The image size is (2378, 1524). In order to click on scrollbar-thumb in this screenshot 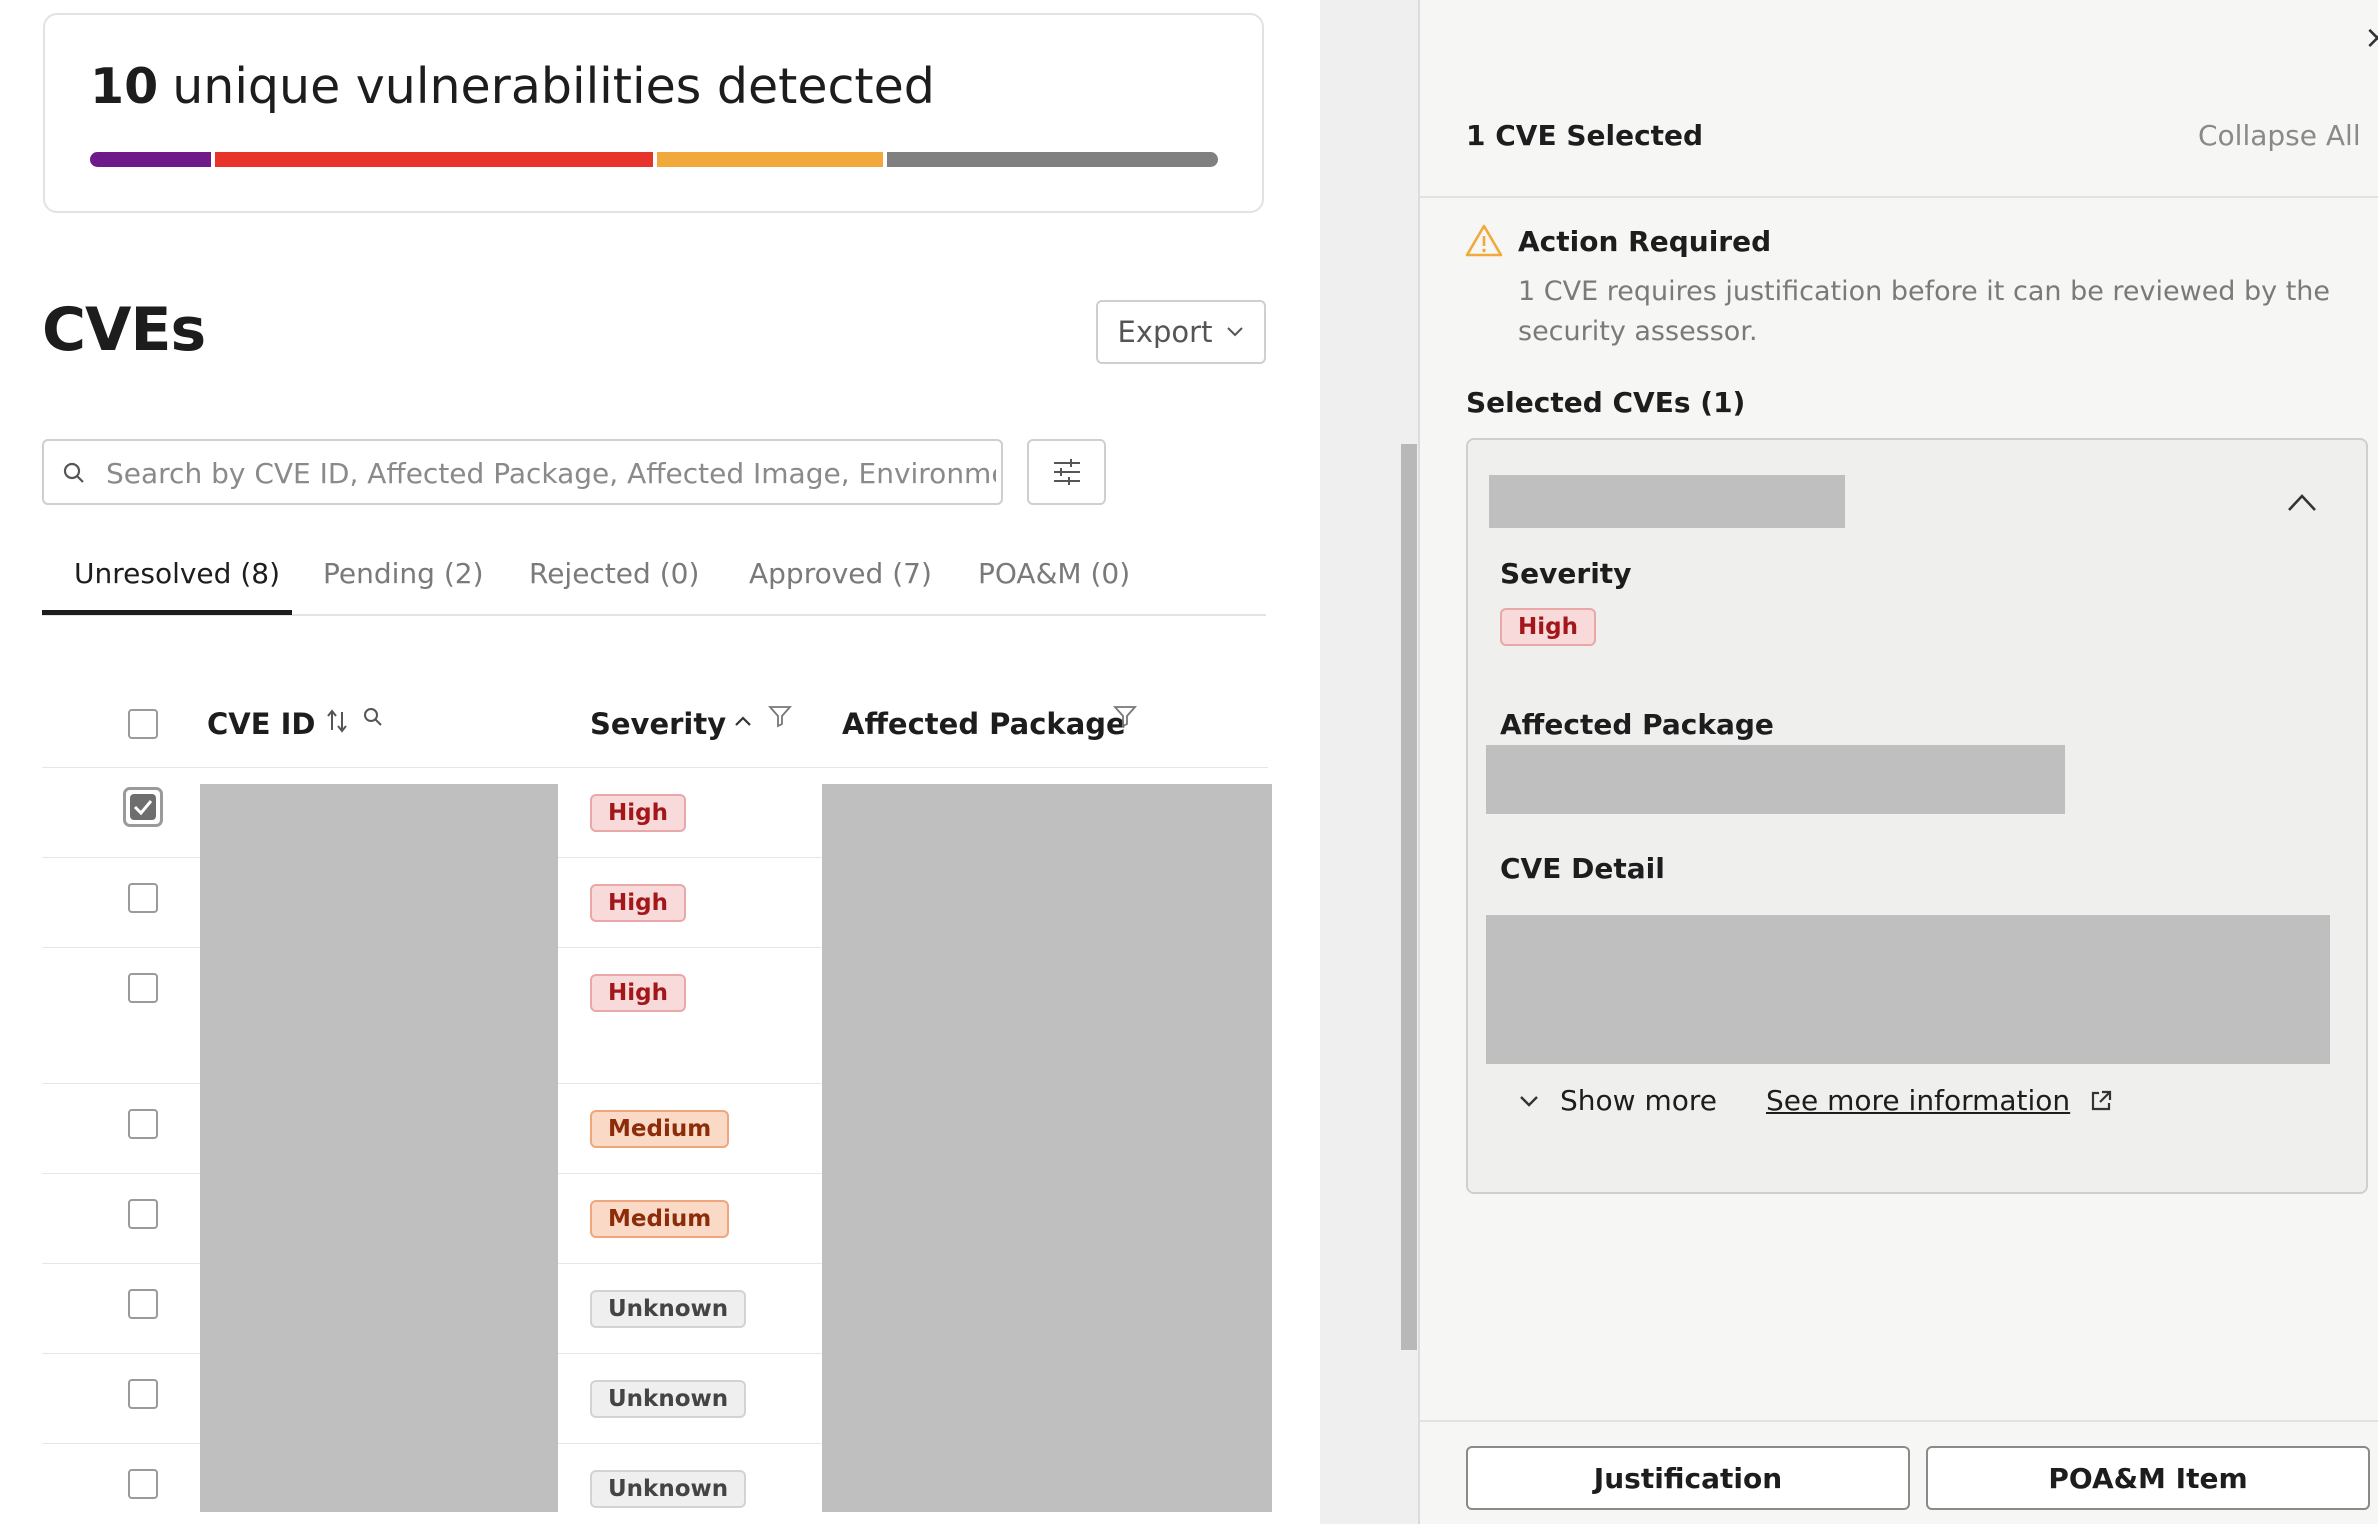, I will do `click(1409, 897)`.